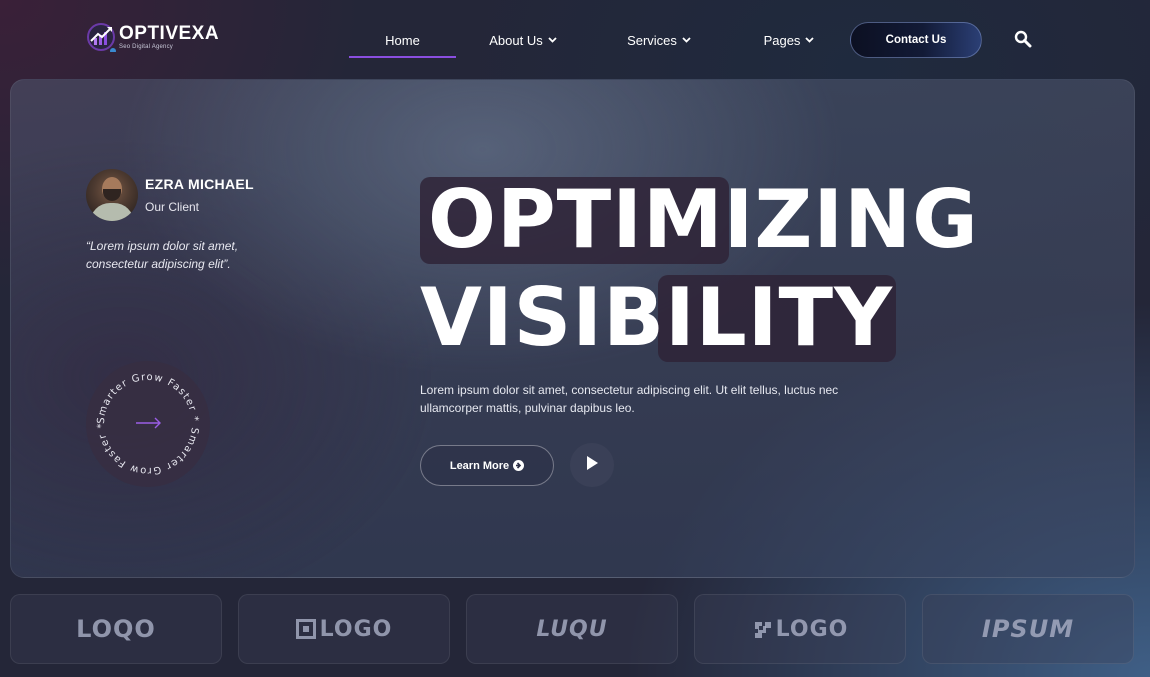  I want to click on partner-logo-4: LOGO, so click(800, 629).